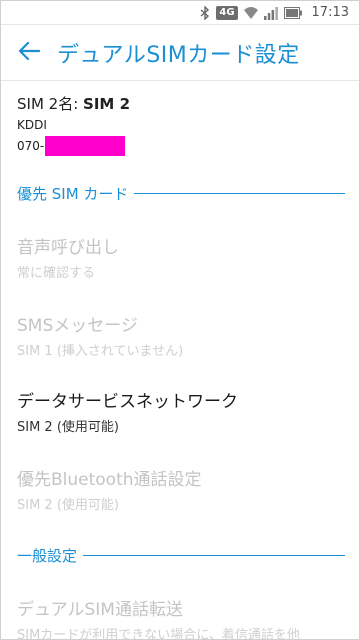 The height and width of the screenshot is (640, 360). I want to click on sim-name-row: SIM 2名: SIM 2, so click(181, 103).